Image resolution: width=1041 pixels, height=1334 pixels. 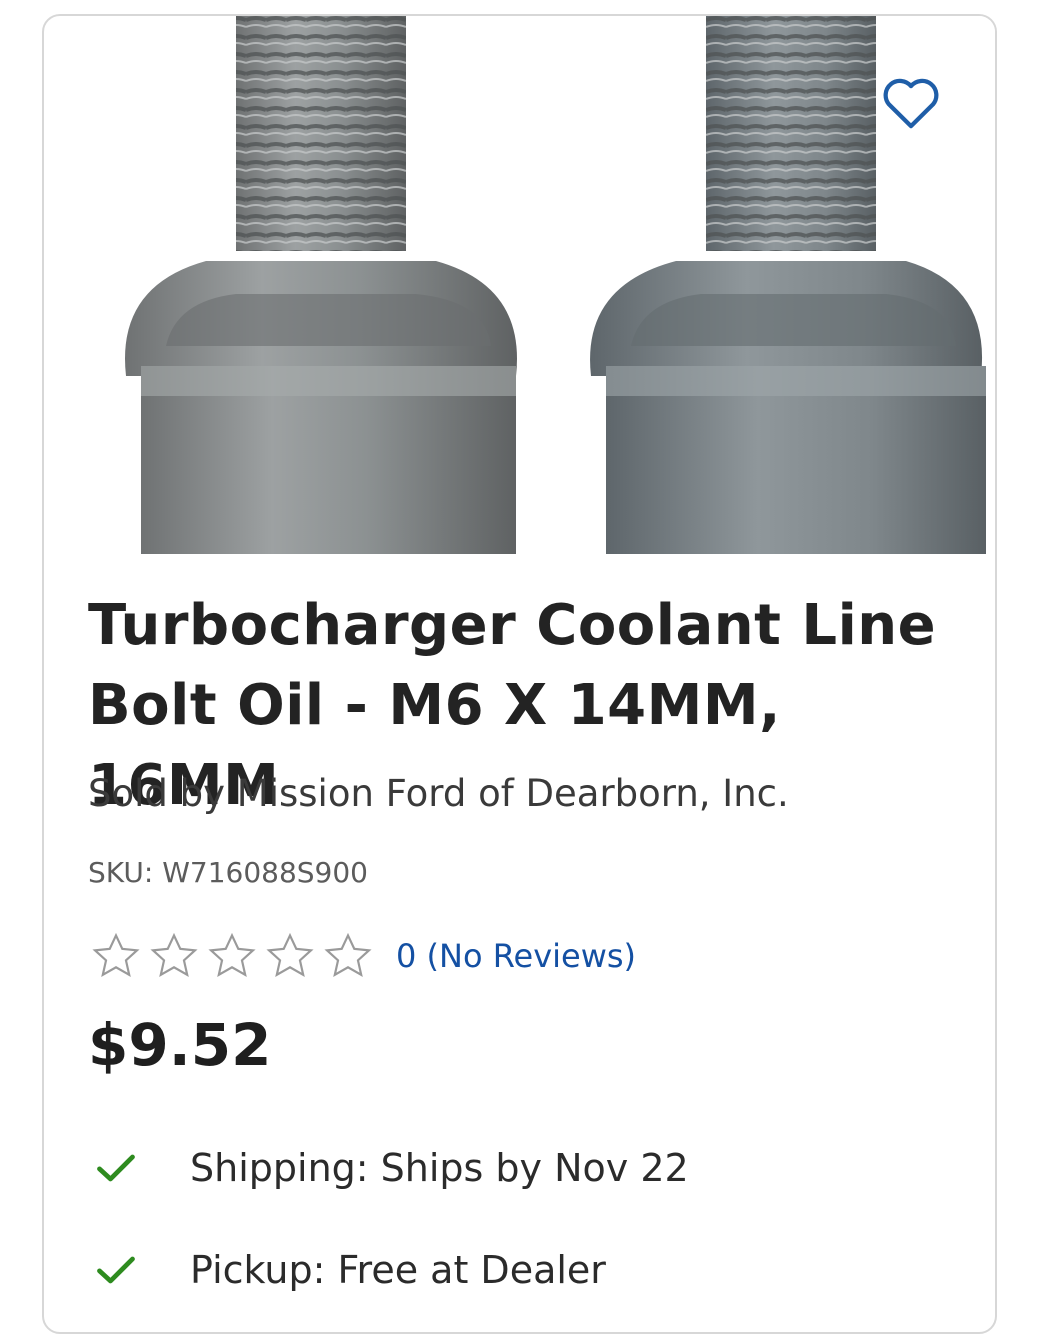 I want to click on star-rating, so click(x=232, y=956).